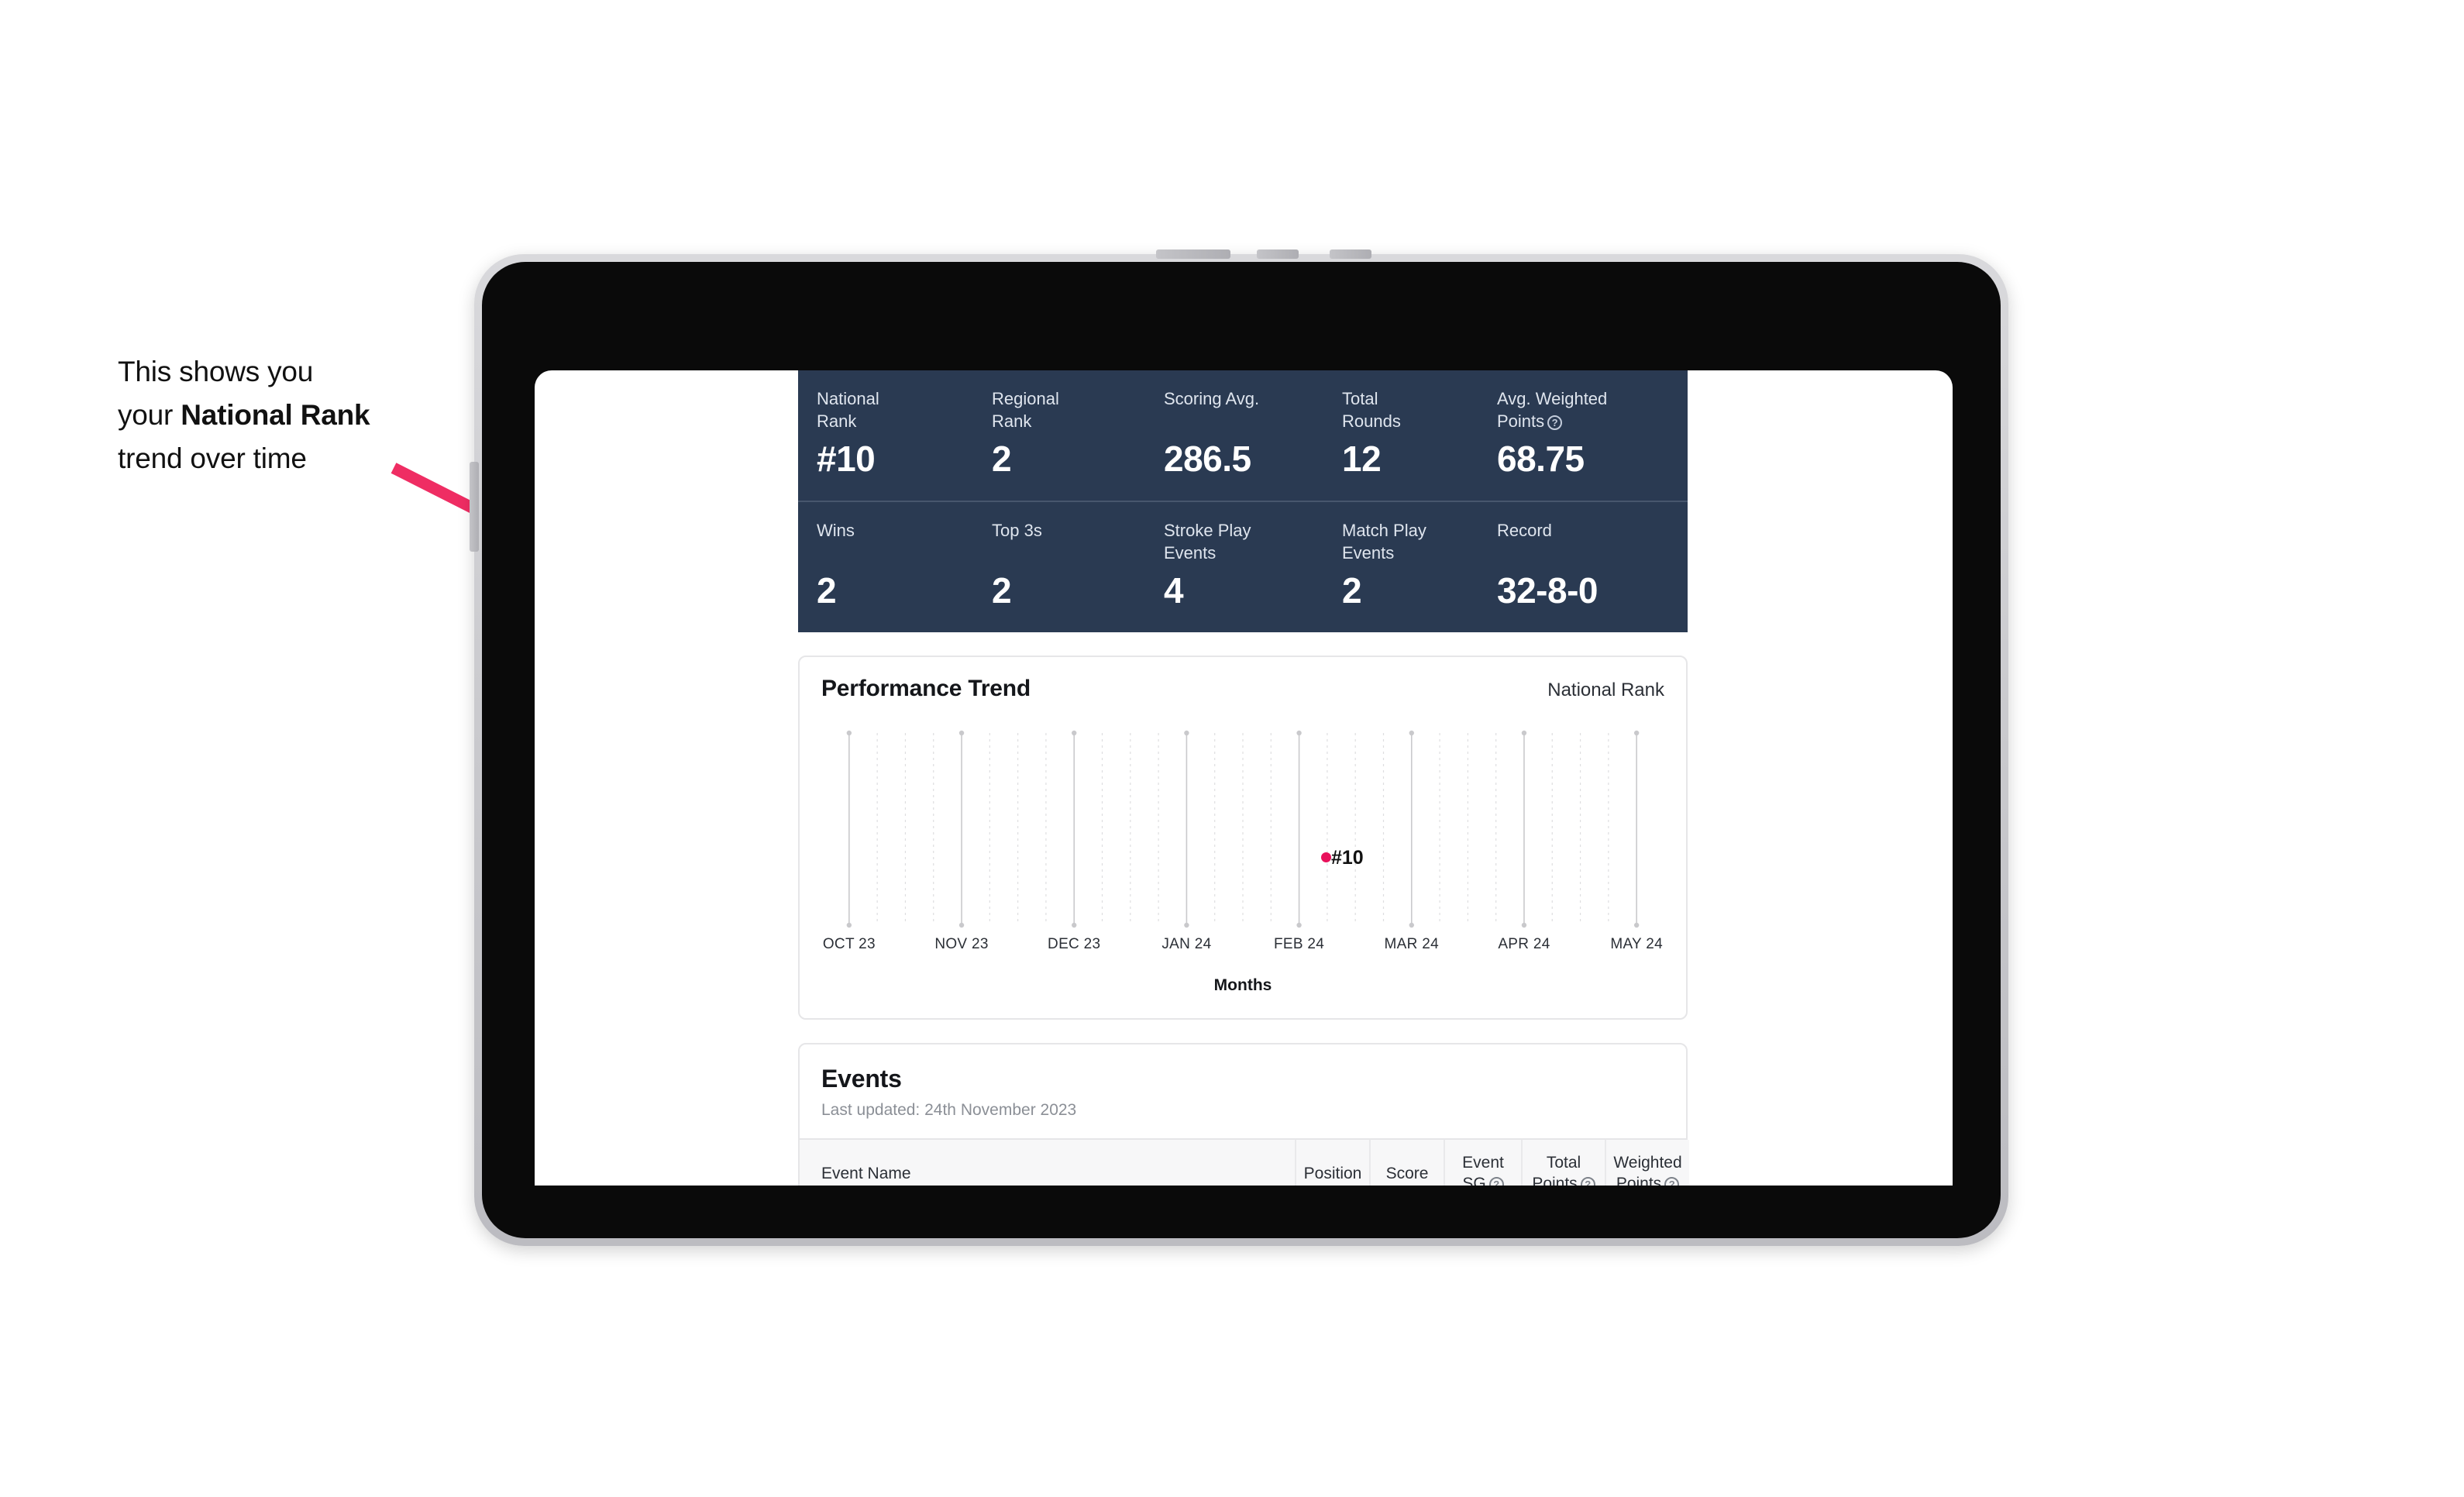  Describe the element at coordinates (836, 530) in the screenshot. I see `stat-label-line1: Wins` at that location.